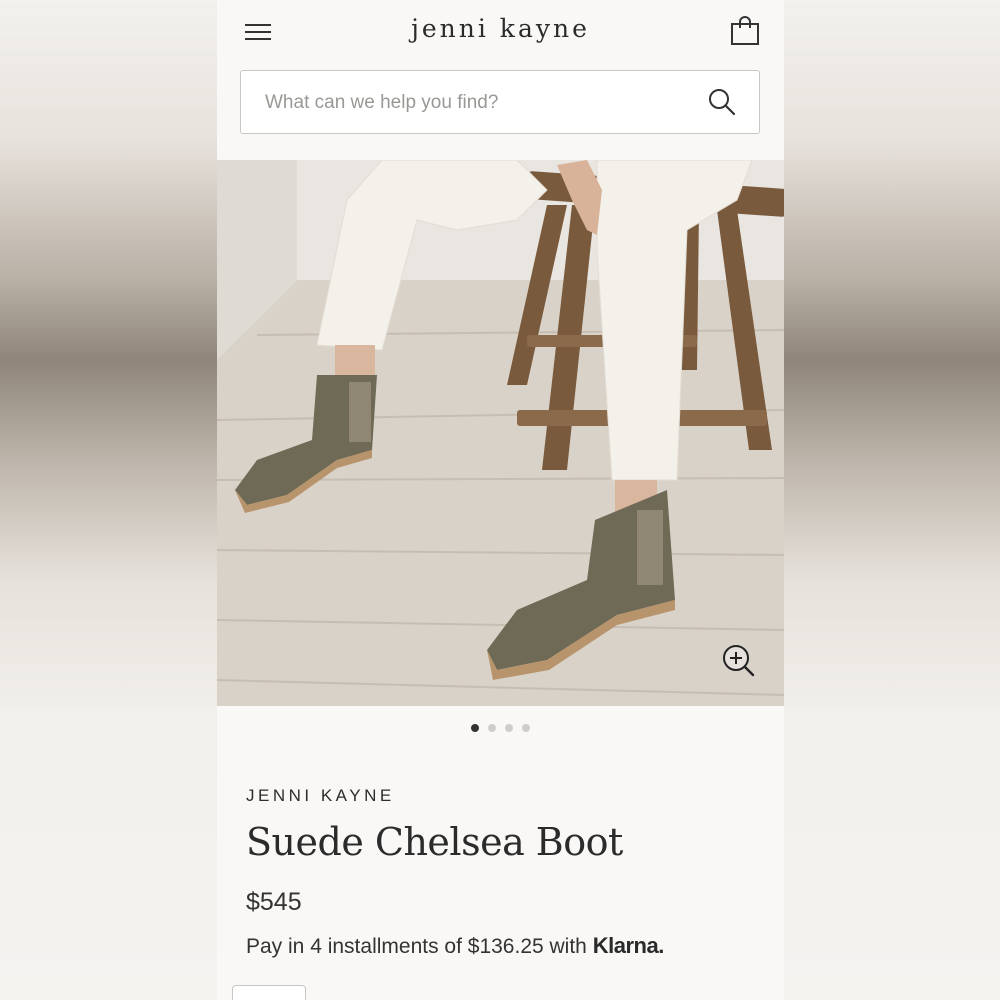 The height and width of the screenshot is (1000, 1000). What do you see at coordinates (416, 946) in the screenshot?
I see `installments-text: Pay in 4 installments of $136.25 with` at bounding box center [416, 946].